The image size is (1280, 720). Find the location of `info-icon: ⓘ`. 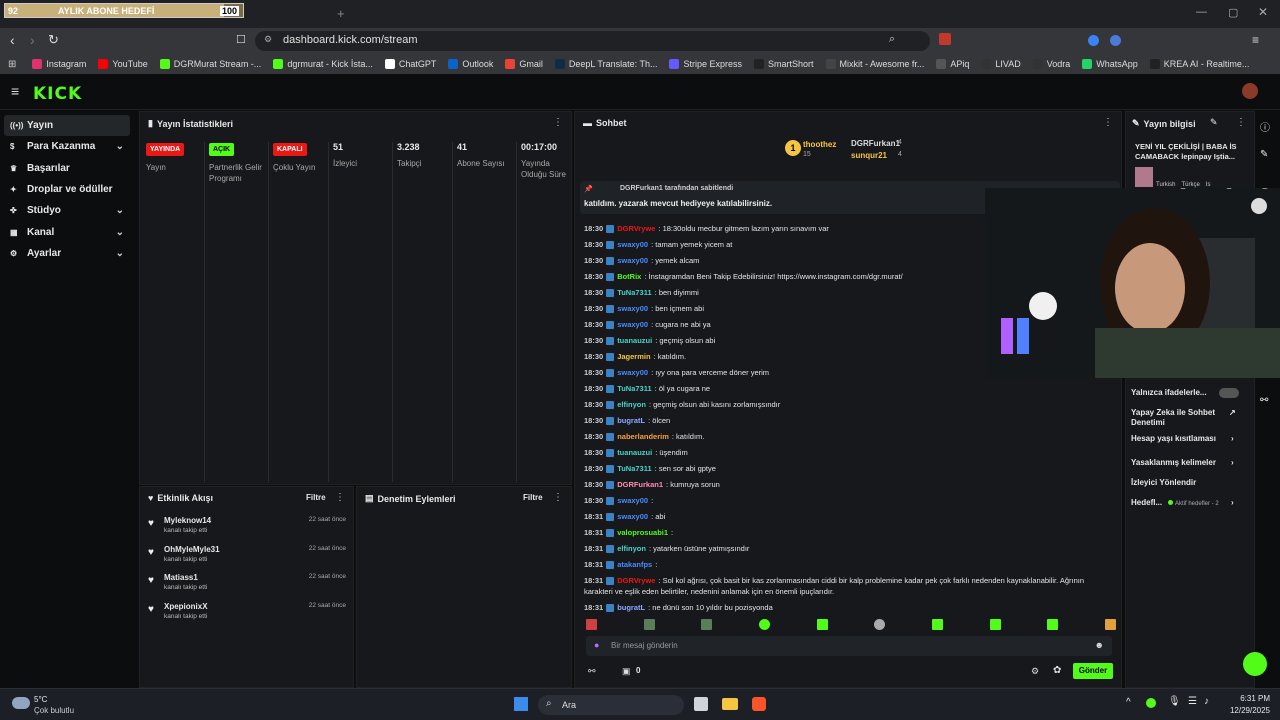

info-icon: ⓘ is located at coordinates (1265, 126).